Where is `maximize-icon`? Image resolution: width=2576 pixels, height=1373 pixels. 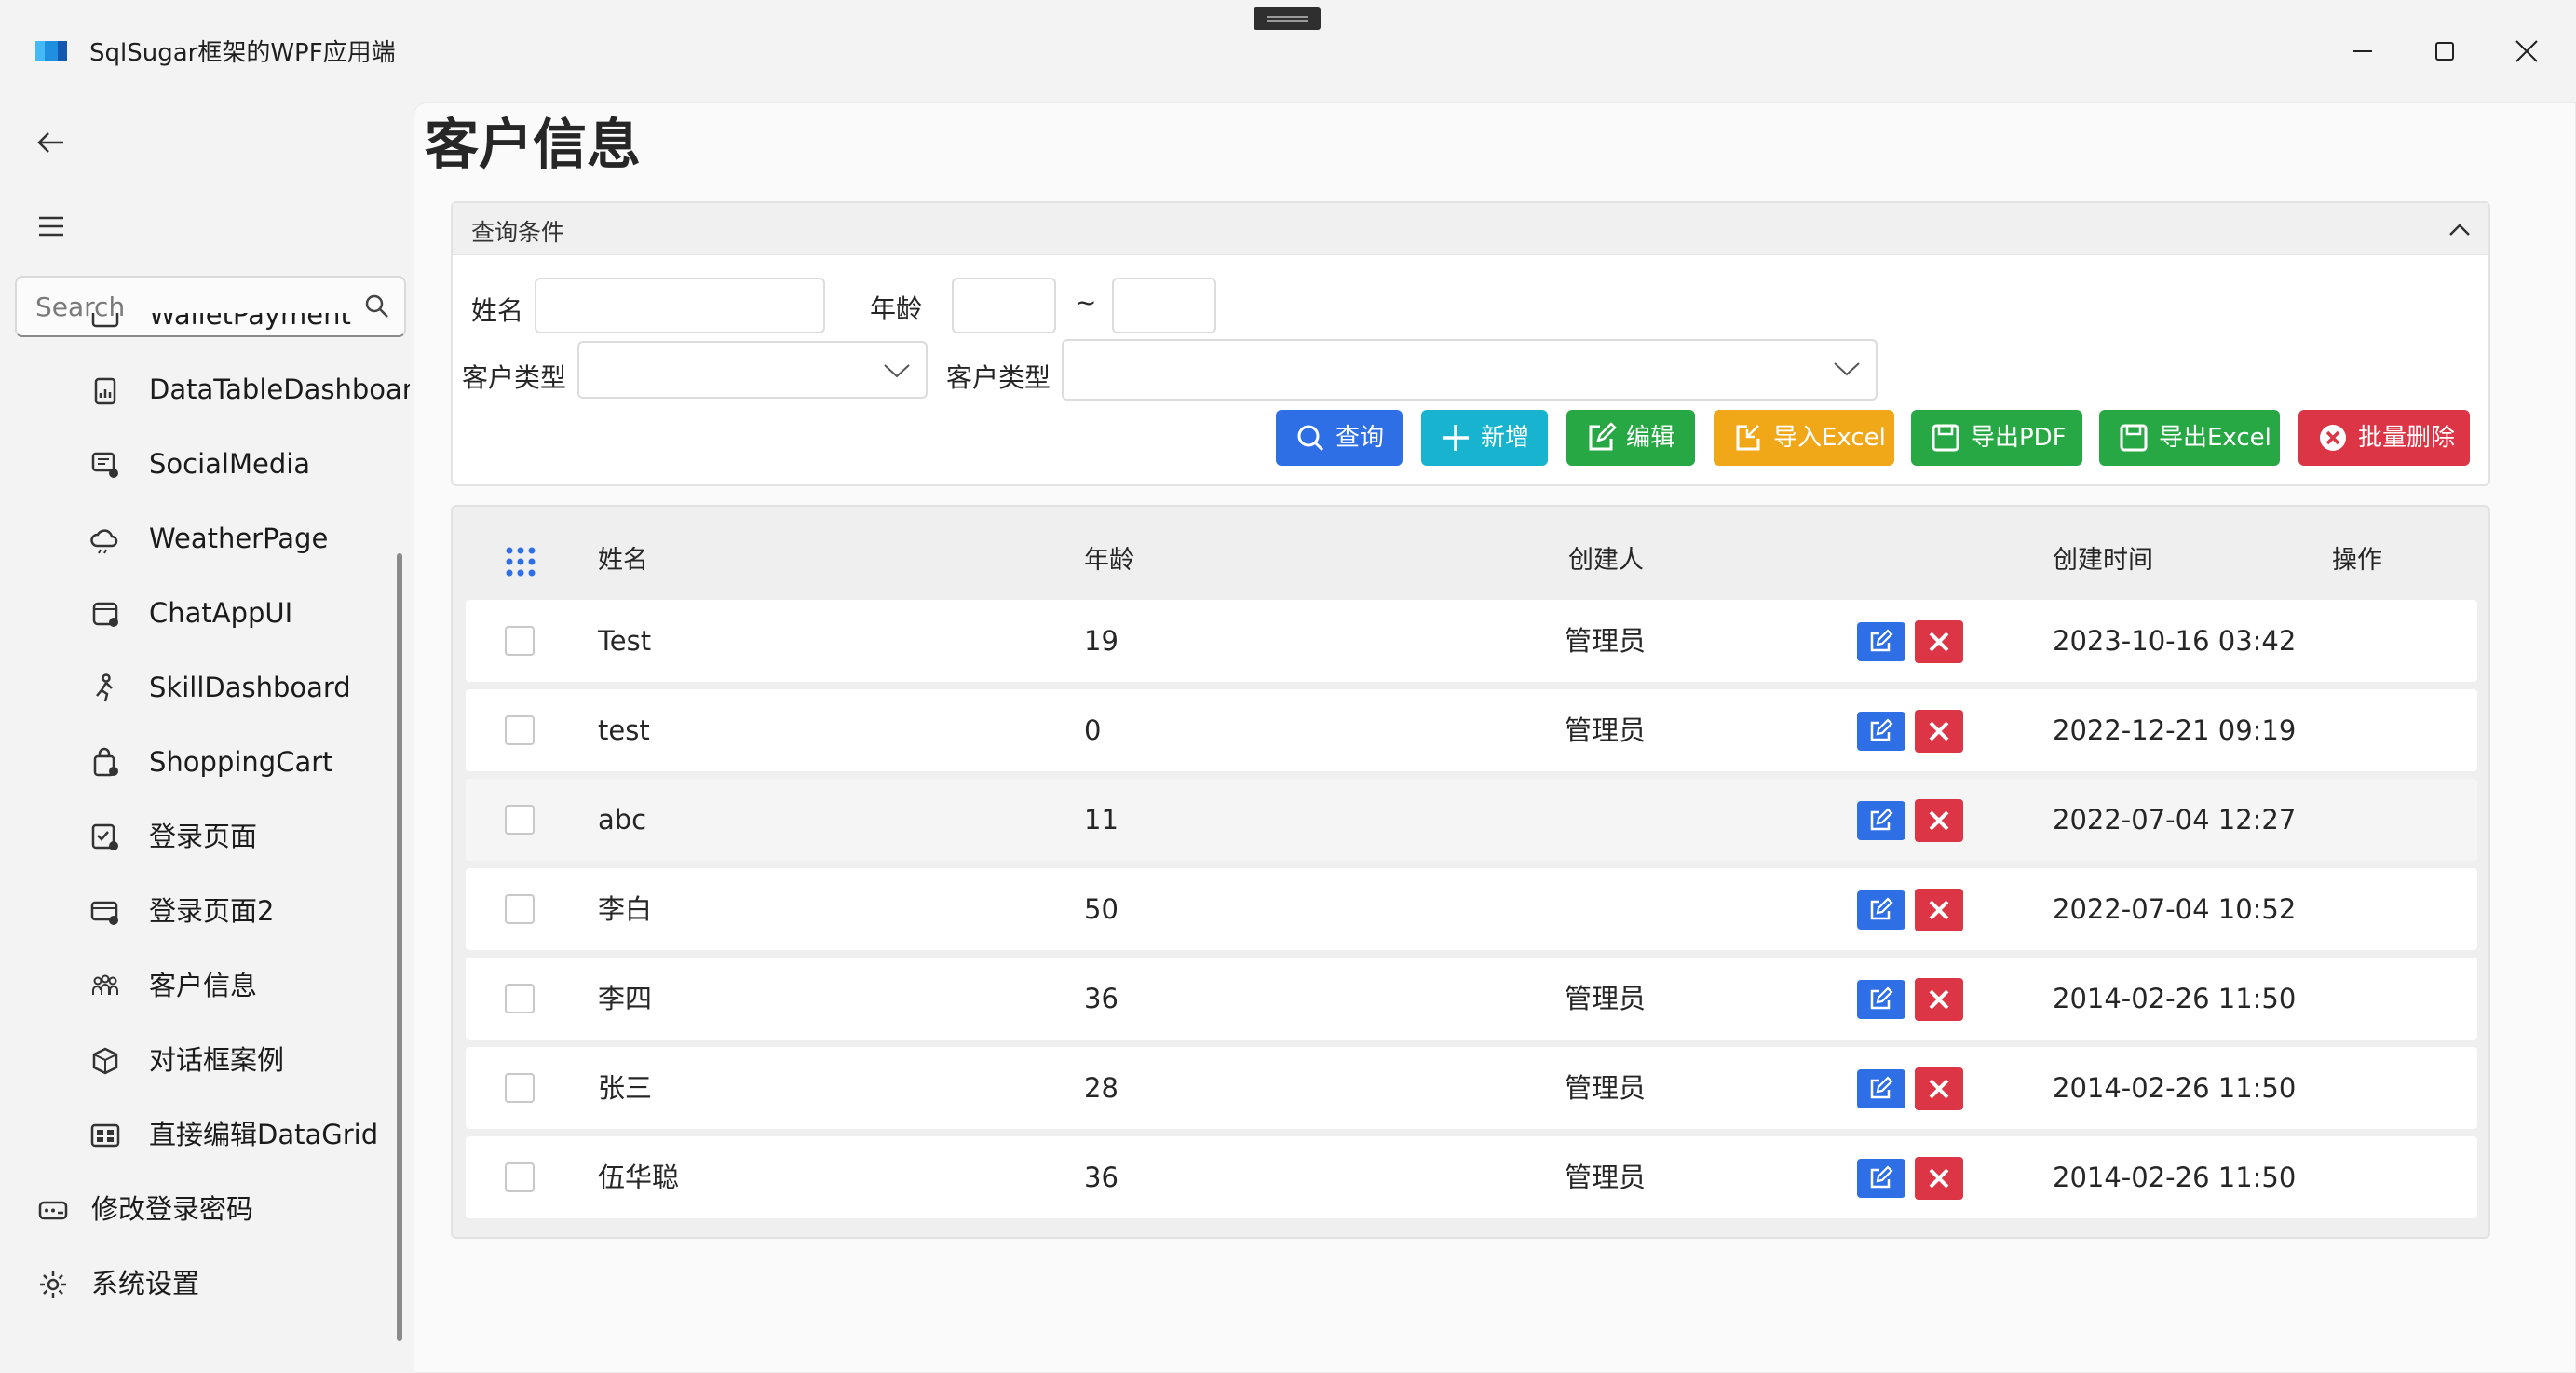
maximize-icon is located at coordinates (2444, 51).